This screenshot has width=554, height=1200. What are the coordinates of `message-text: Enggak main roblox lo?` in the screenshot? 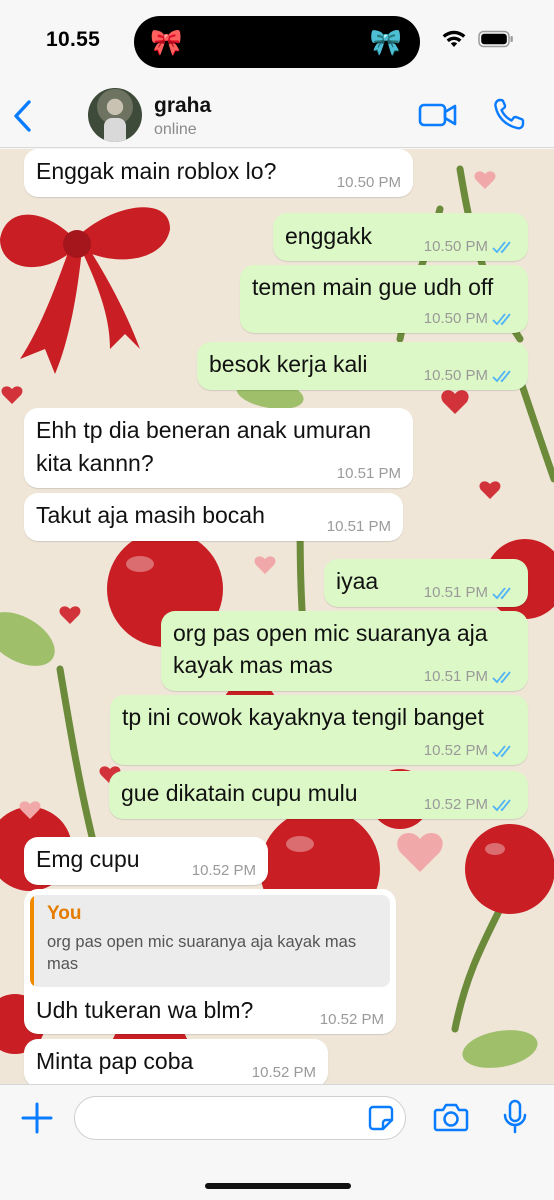 It's located at (156, 171).